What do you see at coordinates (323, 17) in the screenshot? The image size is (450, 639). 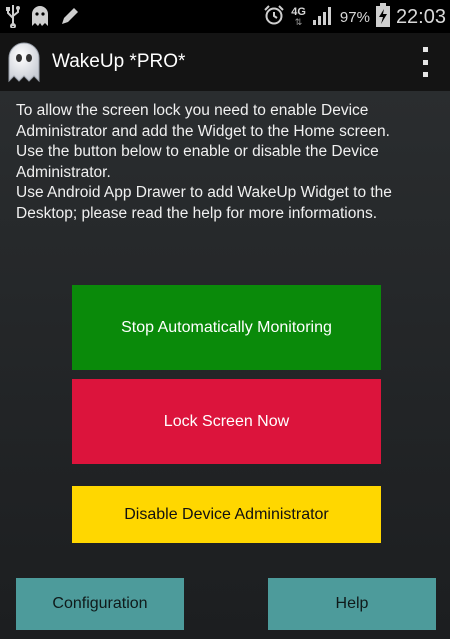 I see `signal-strength-icon` at bounding box center [323, 17].